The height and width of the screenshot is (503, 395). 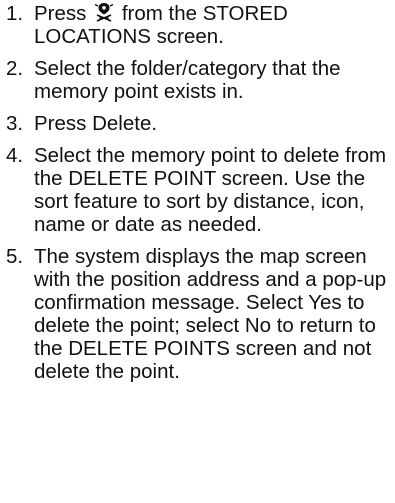 What do you see at coordinates (15, 123) in the screenshot?
I see `step-number: 3.` at bounding box center [15, 123].